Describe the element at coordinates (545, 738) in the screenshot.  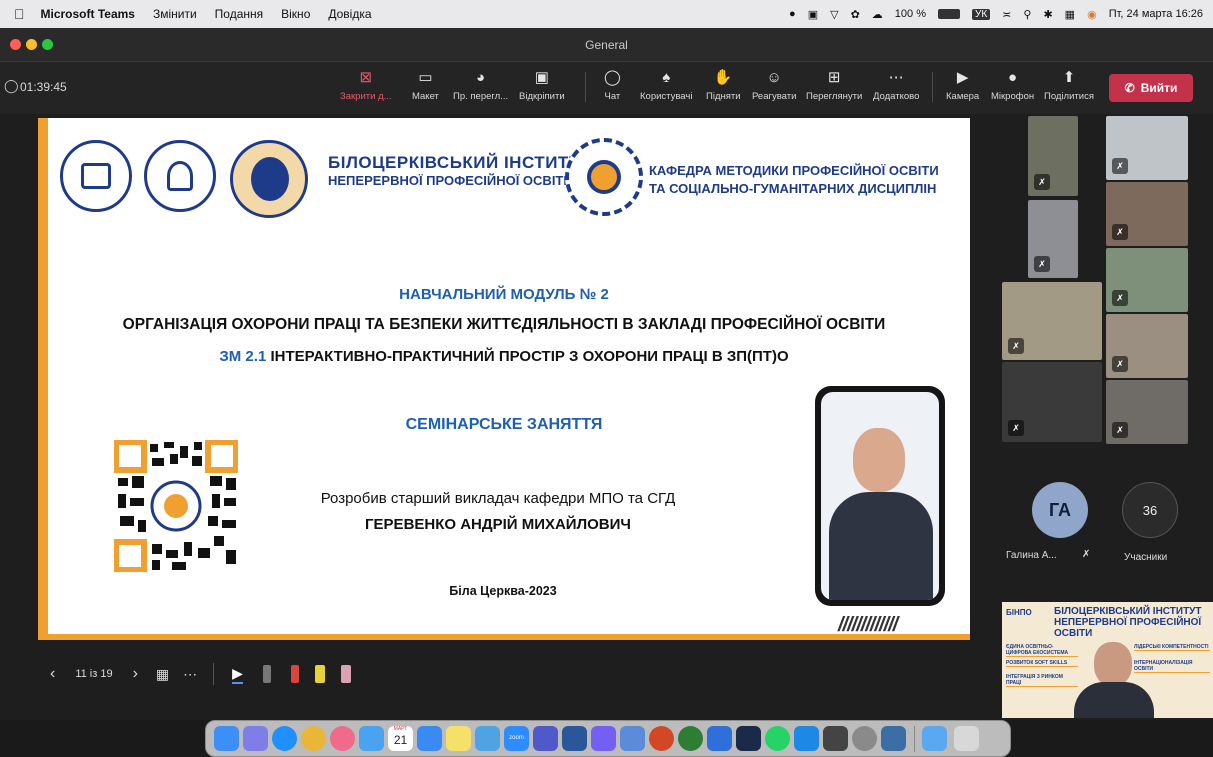
I see `teams-icon` at that location.